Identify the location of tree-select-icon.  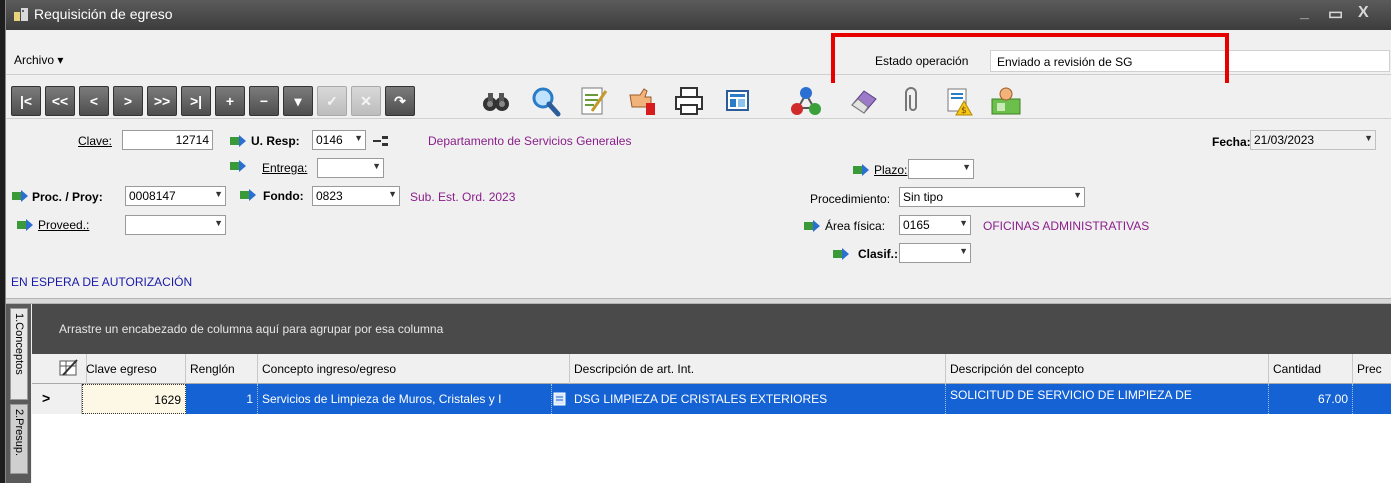
(381, 141).